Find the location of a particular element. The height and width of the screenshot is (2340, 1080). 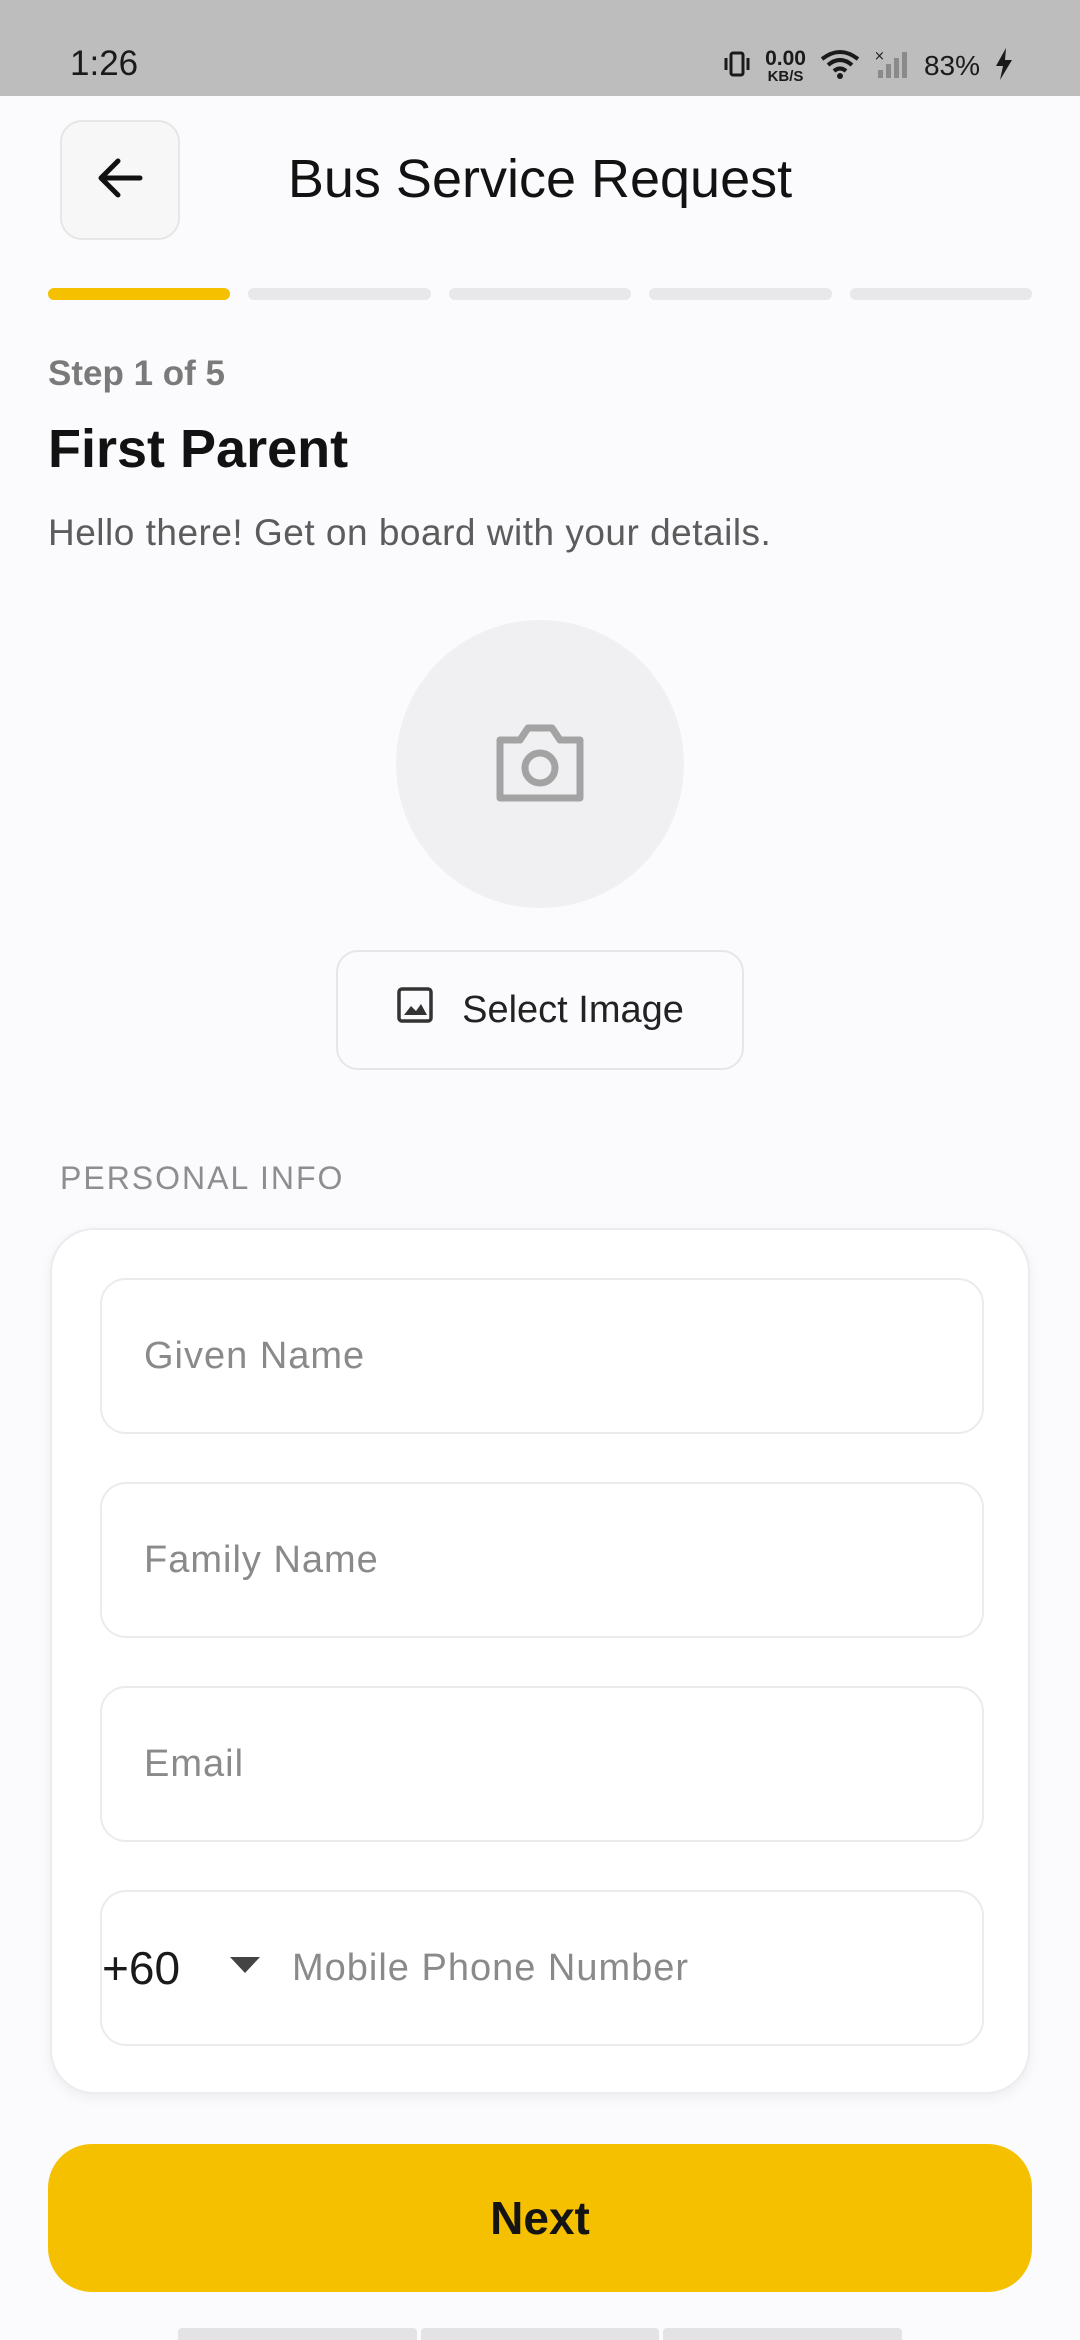

email-field is located at coordinates (542, 1764).